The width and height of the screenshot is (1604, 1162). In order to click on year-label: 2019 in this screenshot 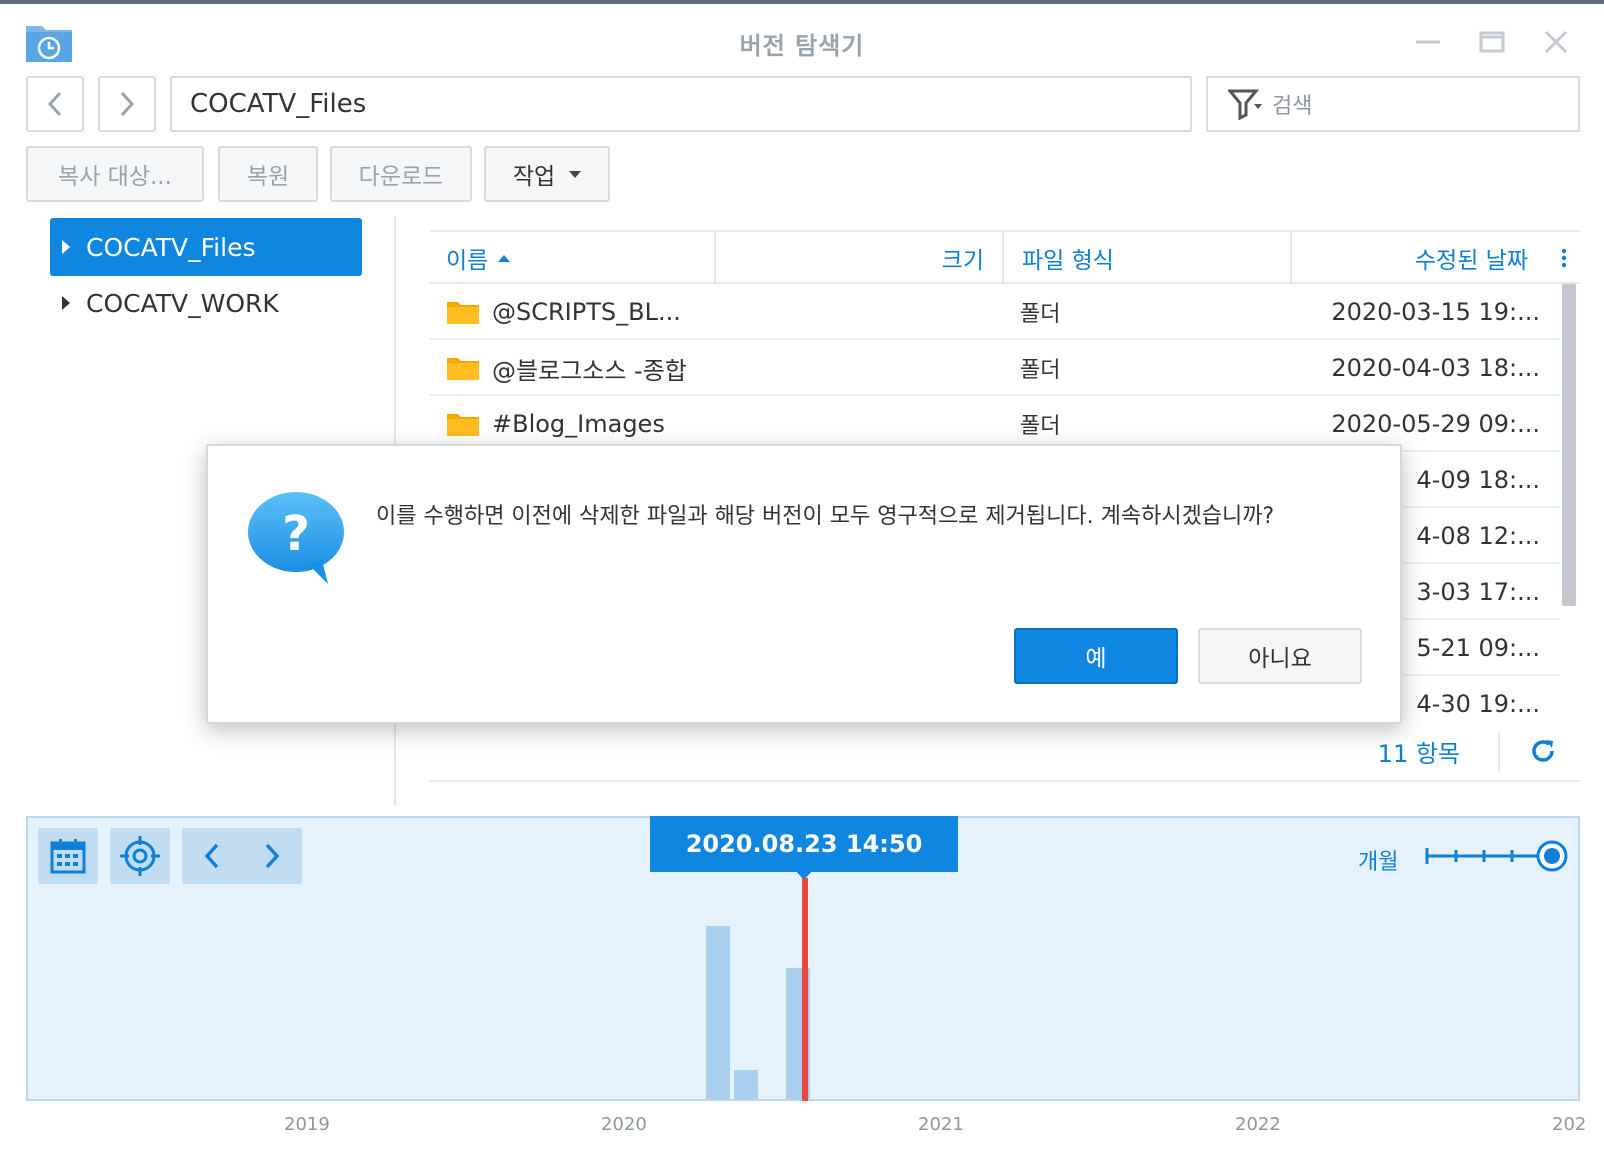, I will do `click(307, 1124)`.